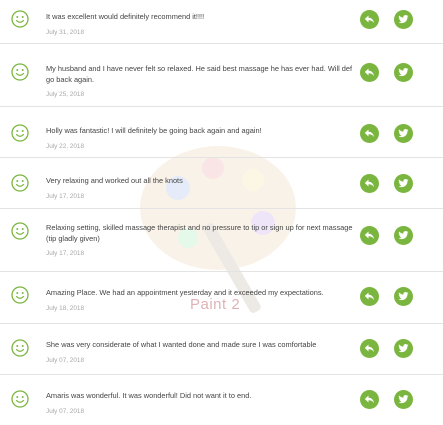 Image resolution: width=443 pixels, height=425 pixels. What do you see at coordinates (65, 308) in the screenshot?
I see `review-date: July 18, 2018` at bounding box center [65, 308].